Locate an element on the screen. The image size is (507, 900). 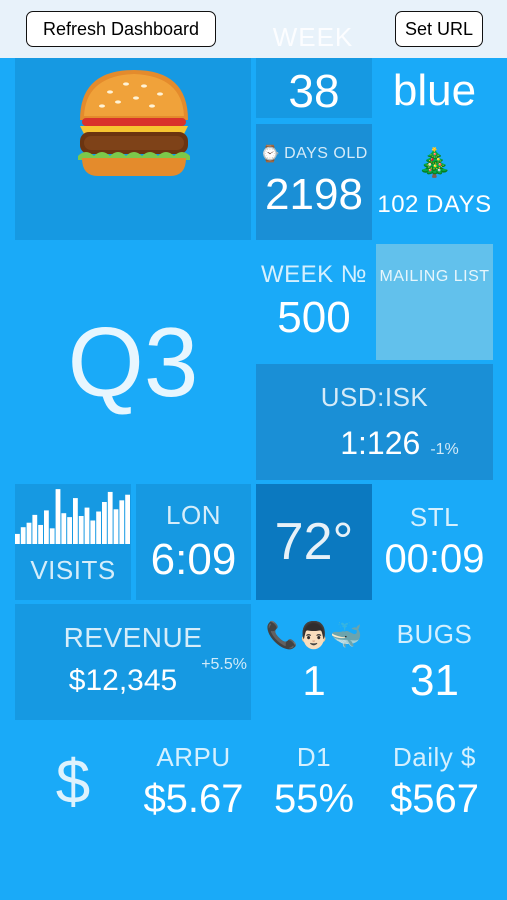
daily-label: Daily $ is located at coordinates (434, 757).